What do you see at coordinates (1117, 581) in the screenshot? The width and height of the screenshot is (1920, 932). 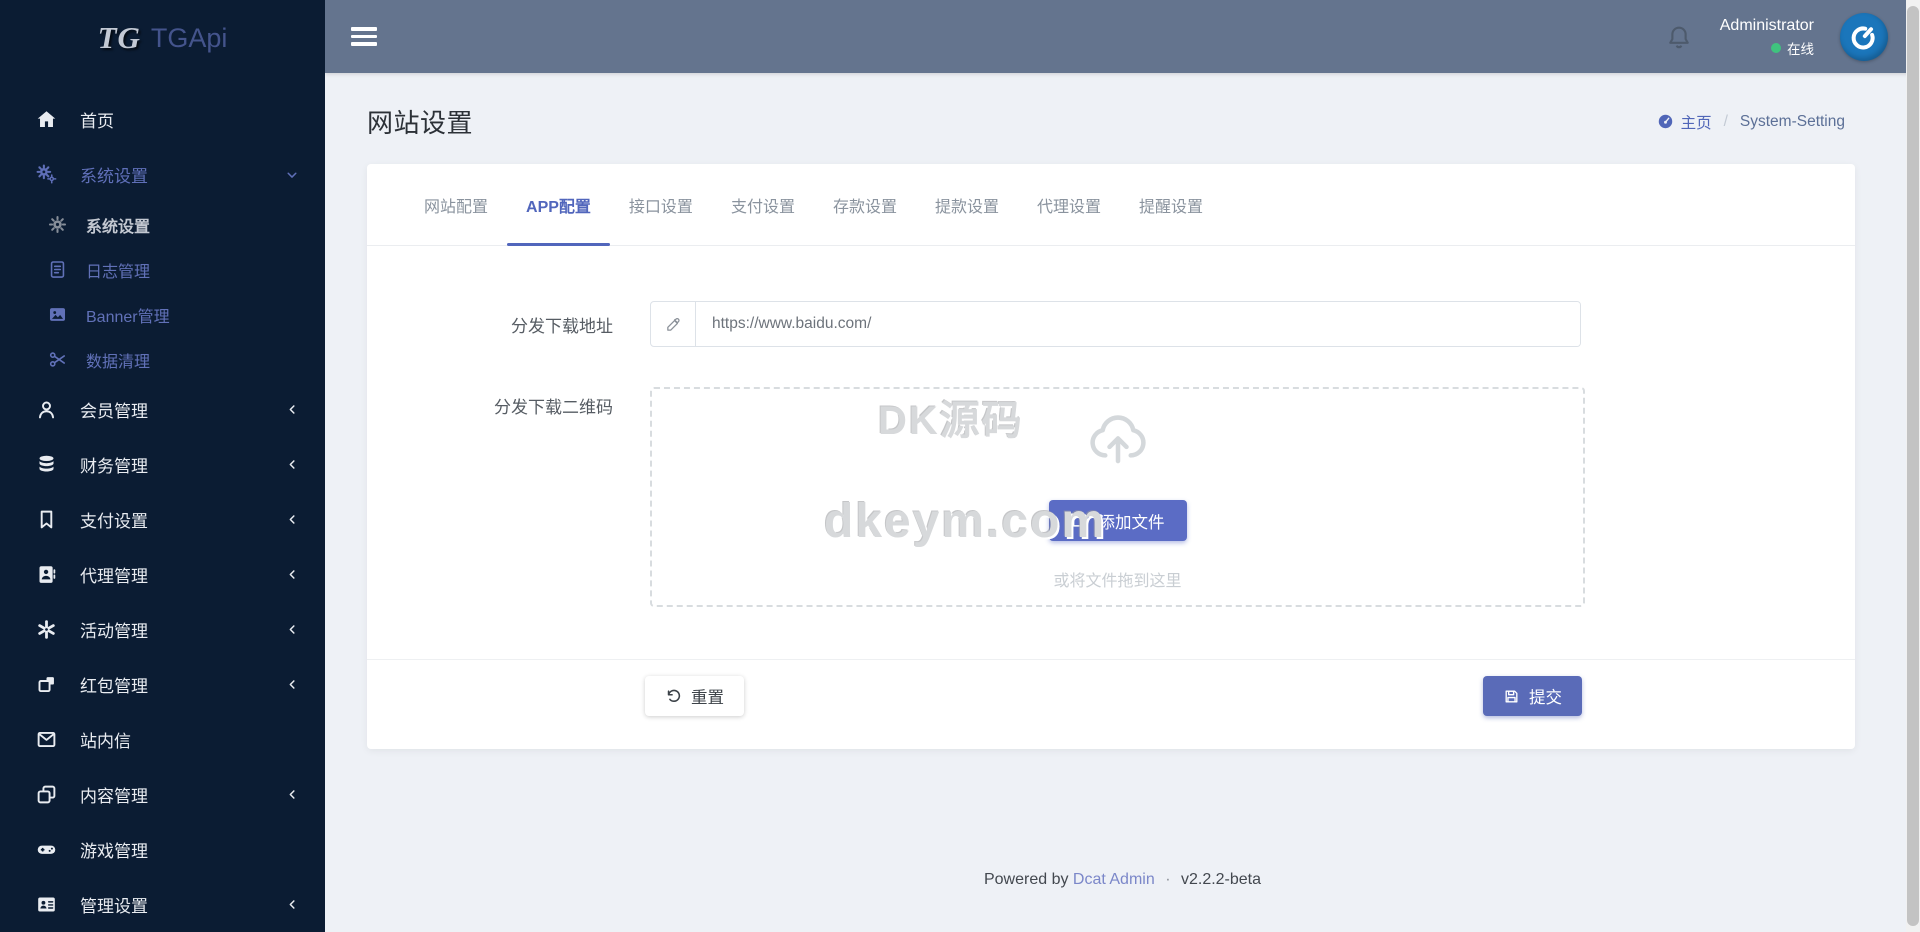 I see `drag-hint-text: 或将文件拖到这里` at bounding box center [1117, 581].